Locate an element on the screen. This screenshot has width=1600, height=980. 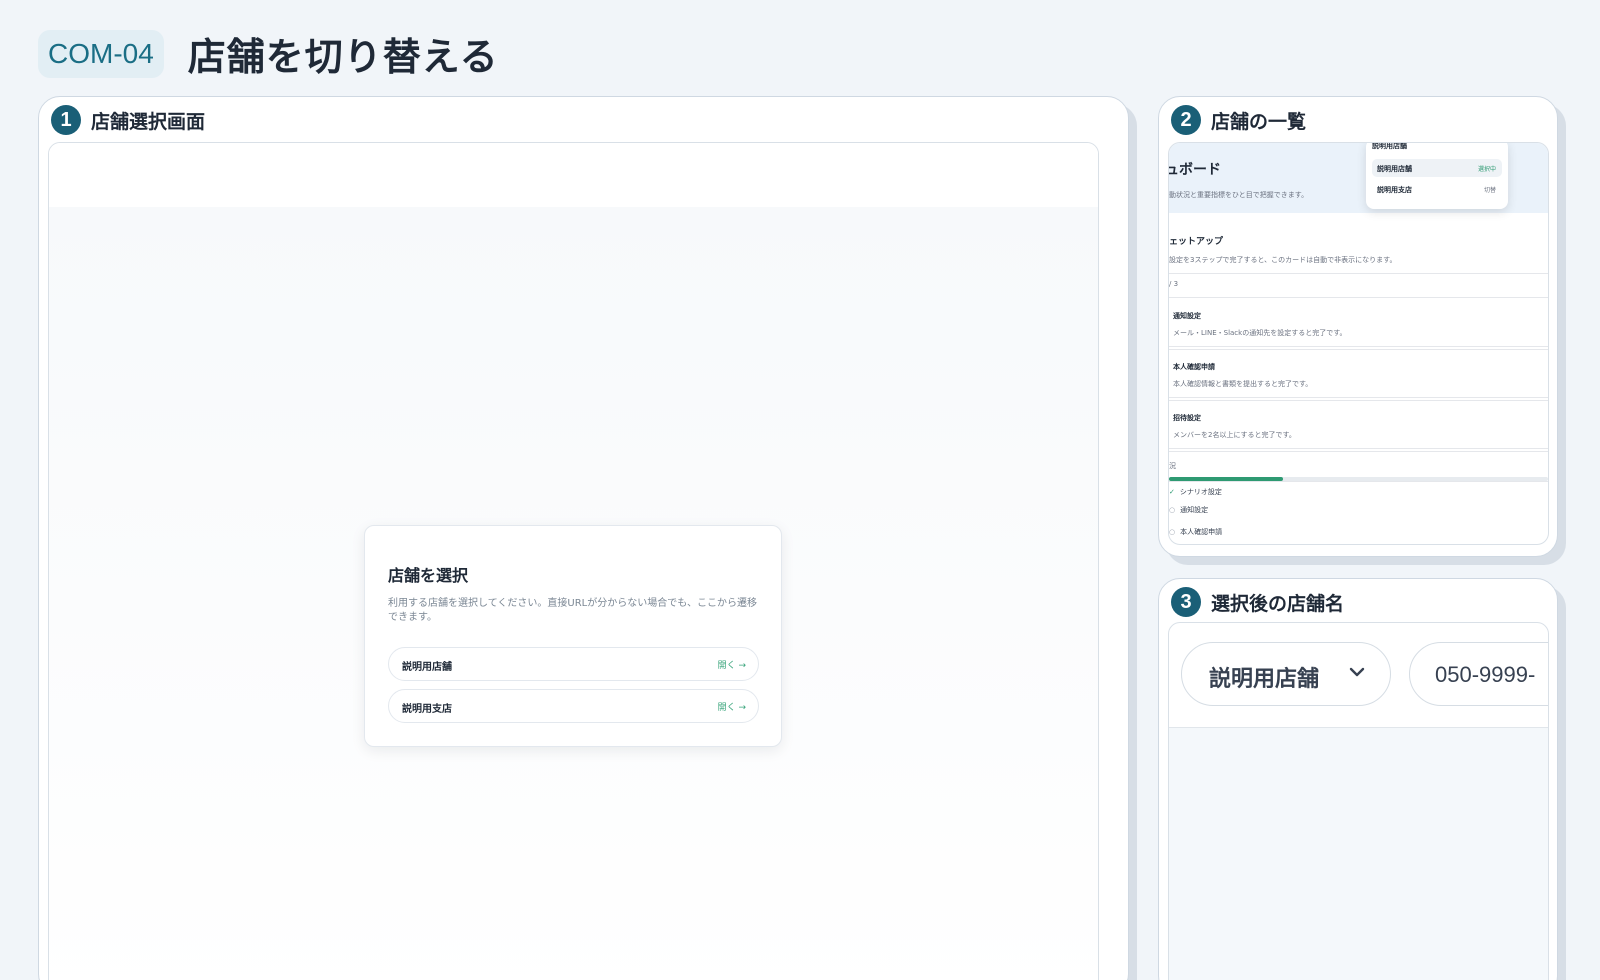
panel-header: 2 店舗の一覧 is located at coordinates (1238, 120).